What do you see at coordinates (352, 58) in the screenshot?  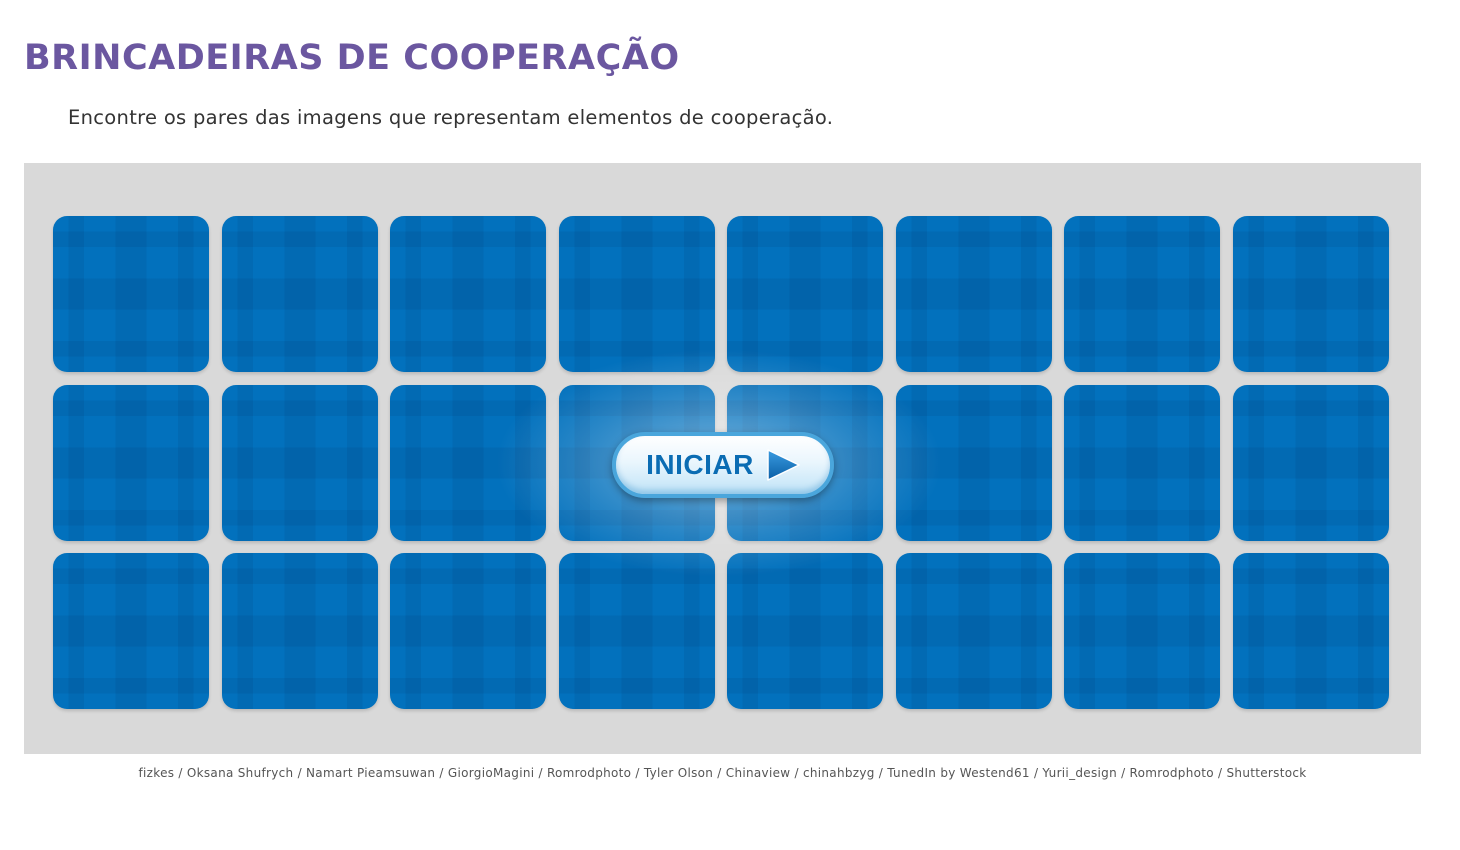 I see `page-title: BRINCADEIRAS DE COOPERAÇÃO` at bounding box center [352, 58].